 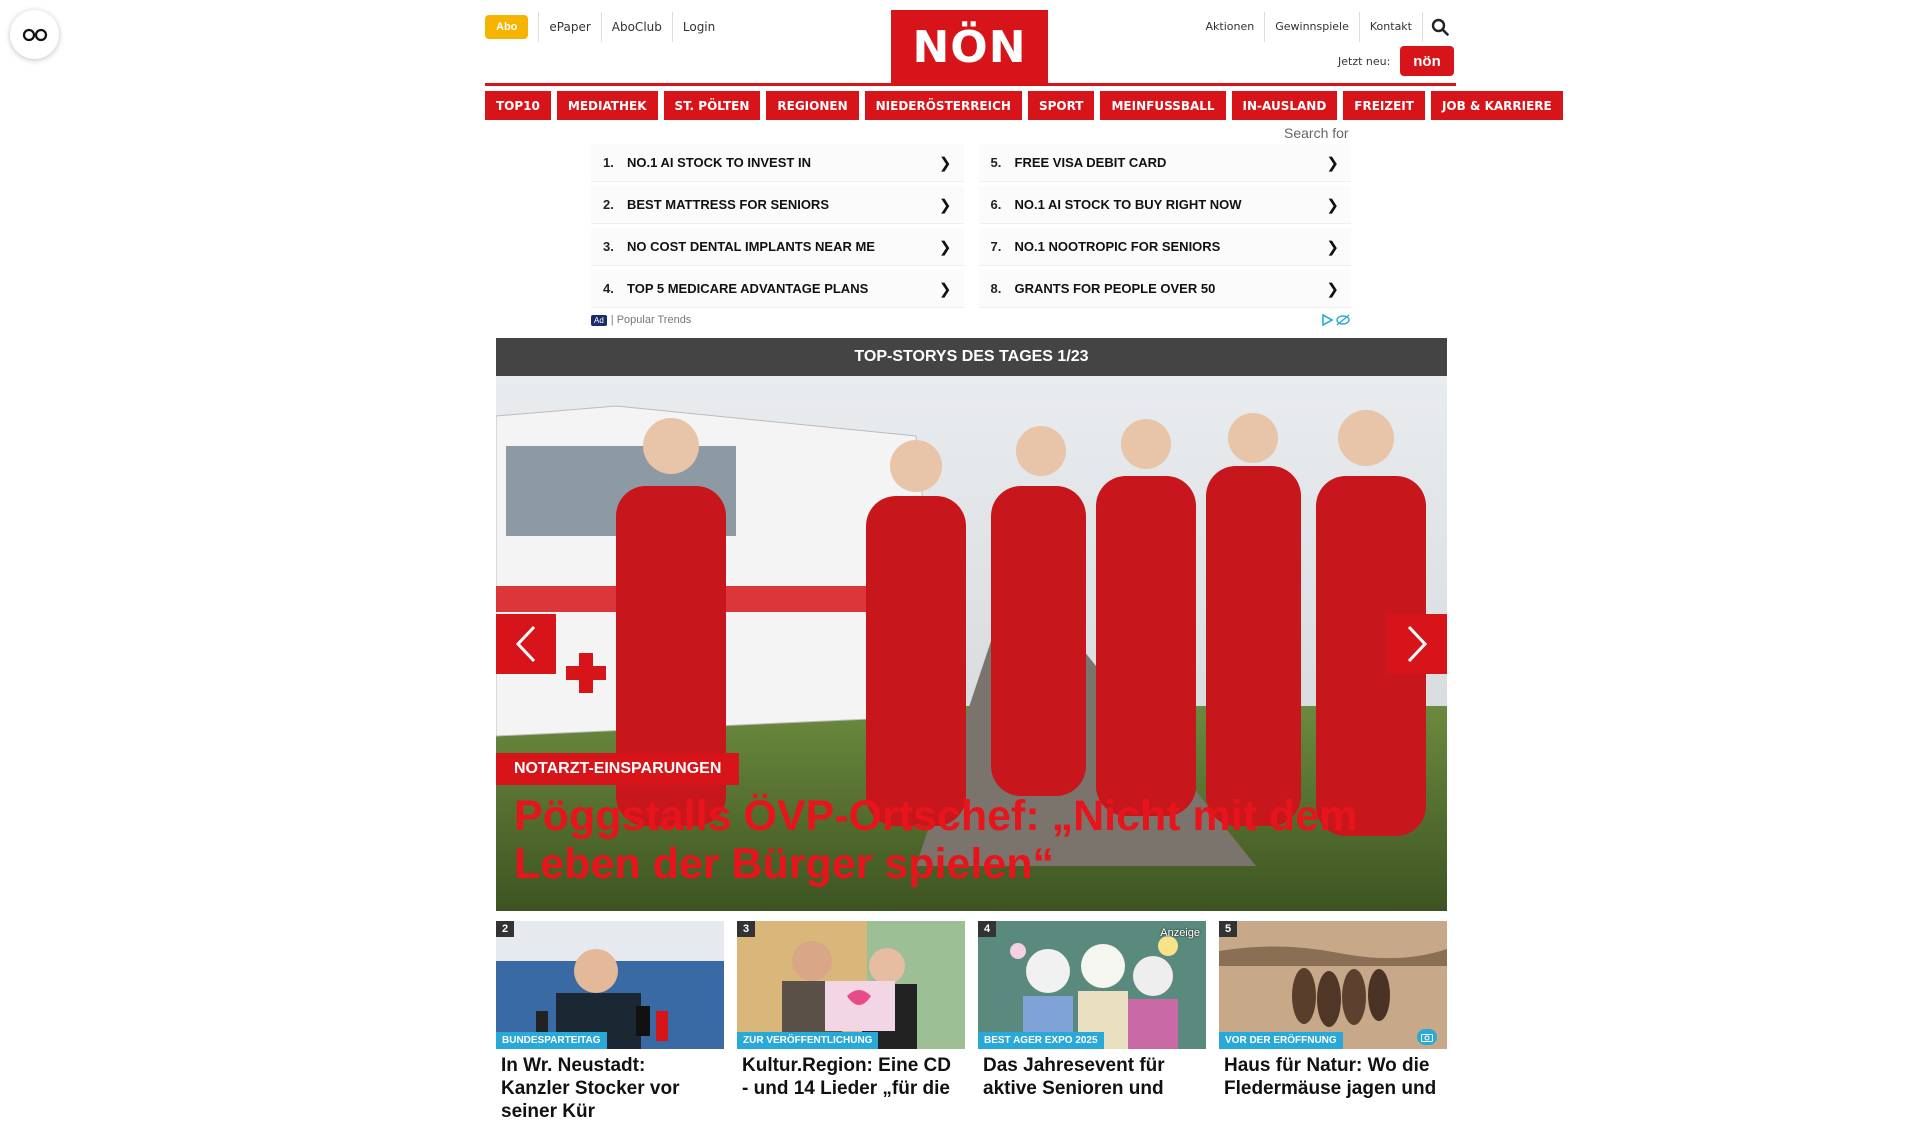 I want to click on carousel-next-button, so click(x=1417, y=644).